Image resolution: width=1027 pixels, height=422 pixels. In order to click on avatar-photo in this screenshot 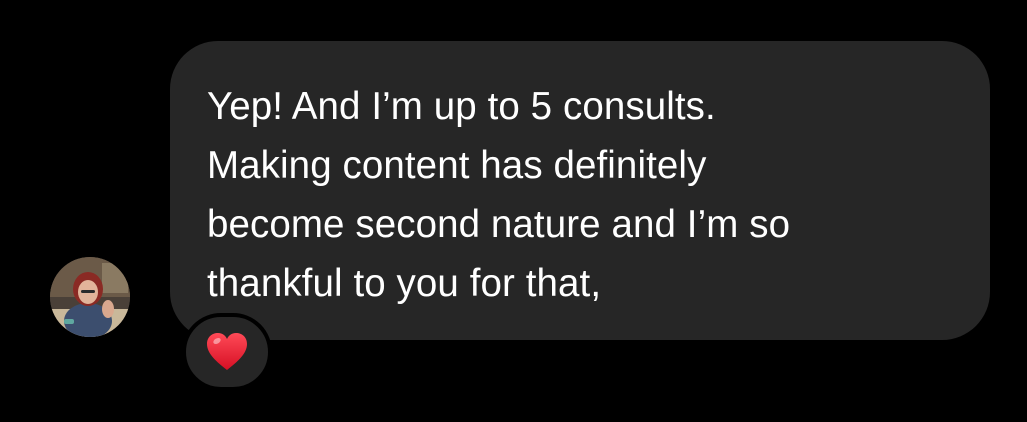, I will do `click(90, 297)`.